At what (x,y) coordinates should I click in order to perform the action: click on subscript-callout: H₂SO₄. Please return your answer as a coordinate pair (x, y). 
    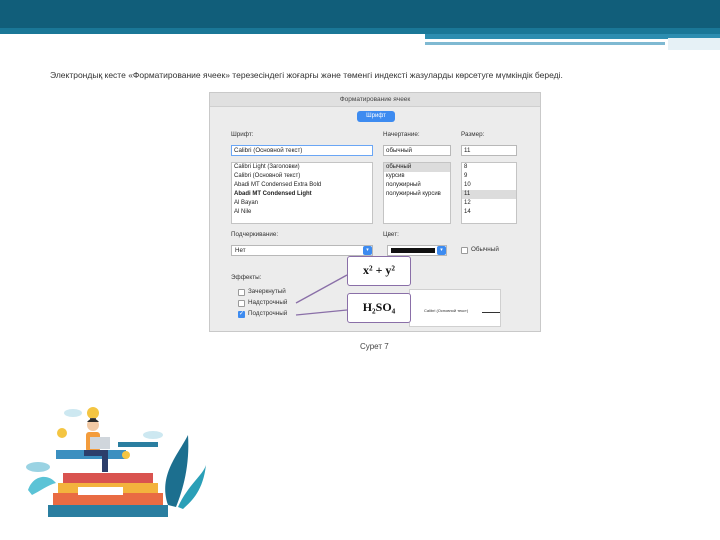
    Looking at the image, I should click on (379, 308).